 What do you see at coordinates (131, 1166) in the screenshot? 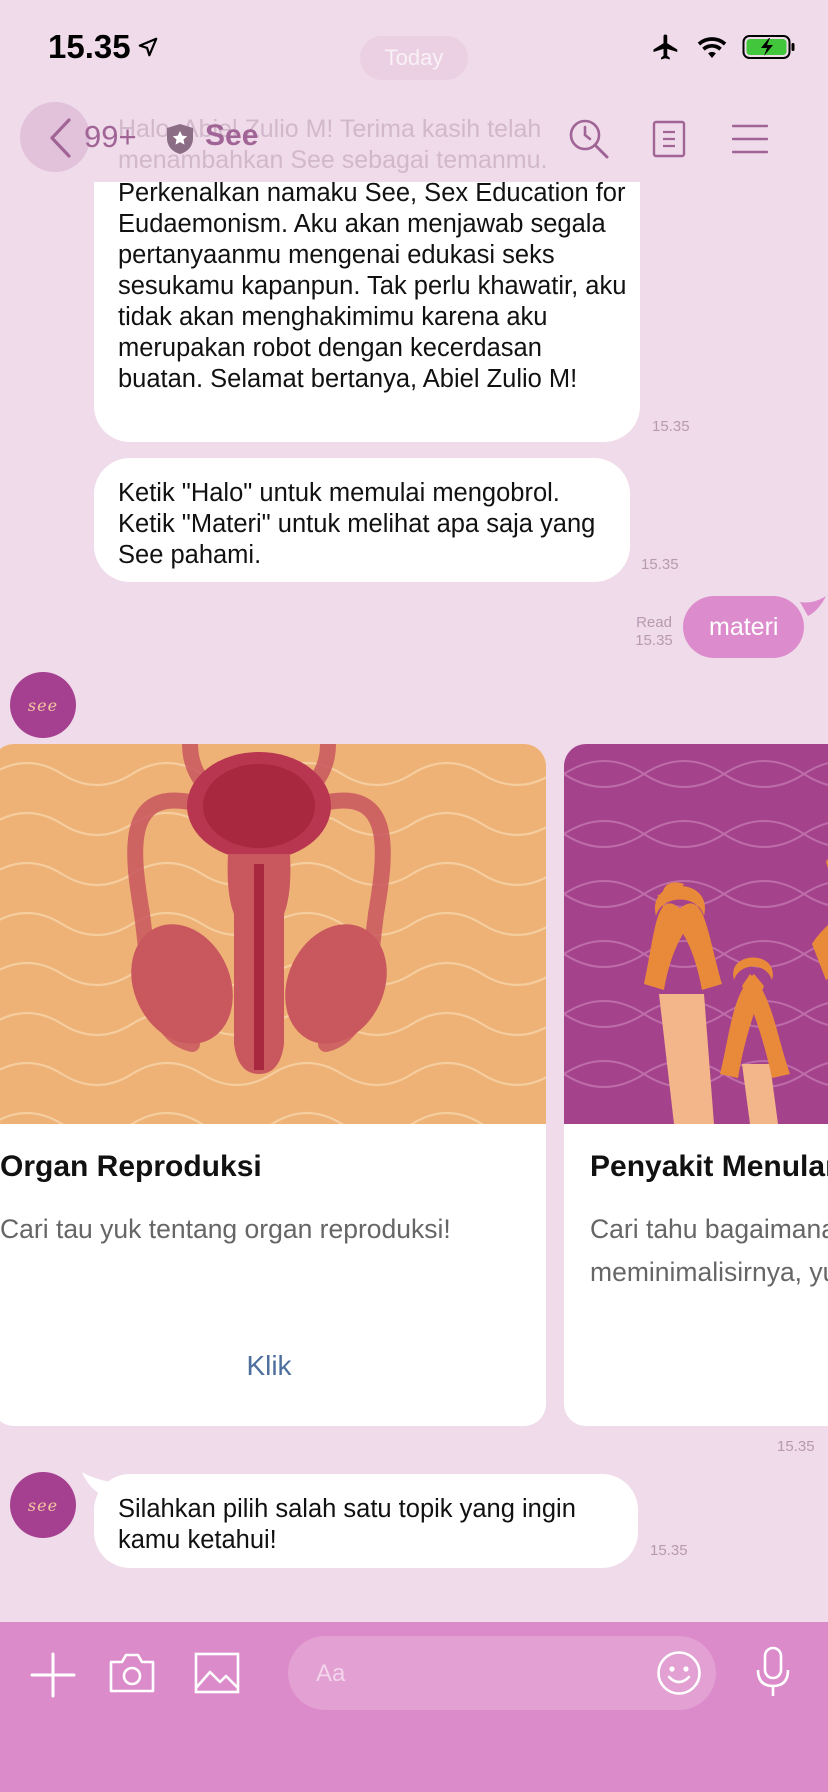
I see `card-title: Organ Reproduksi` at bounding box center [131, 1166].